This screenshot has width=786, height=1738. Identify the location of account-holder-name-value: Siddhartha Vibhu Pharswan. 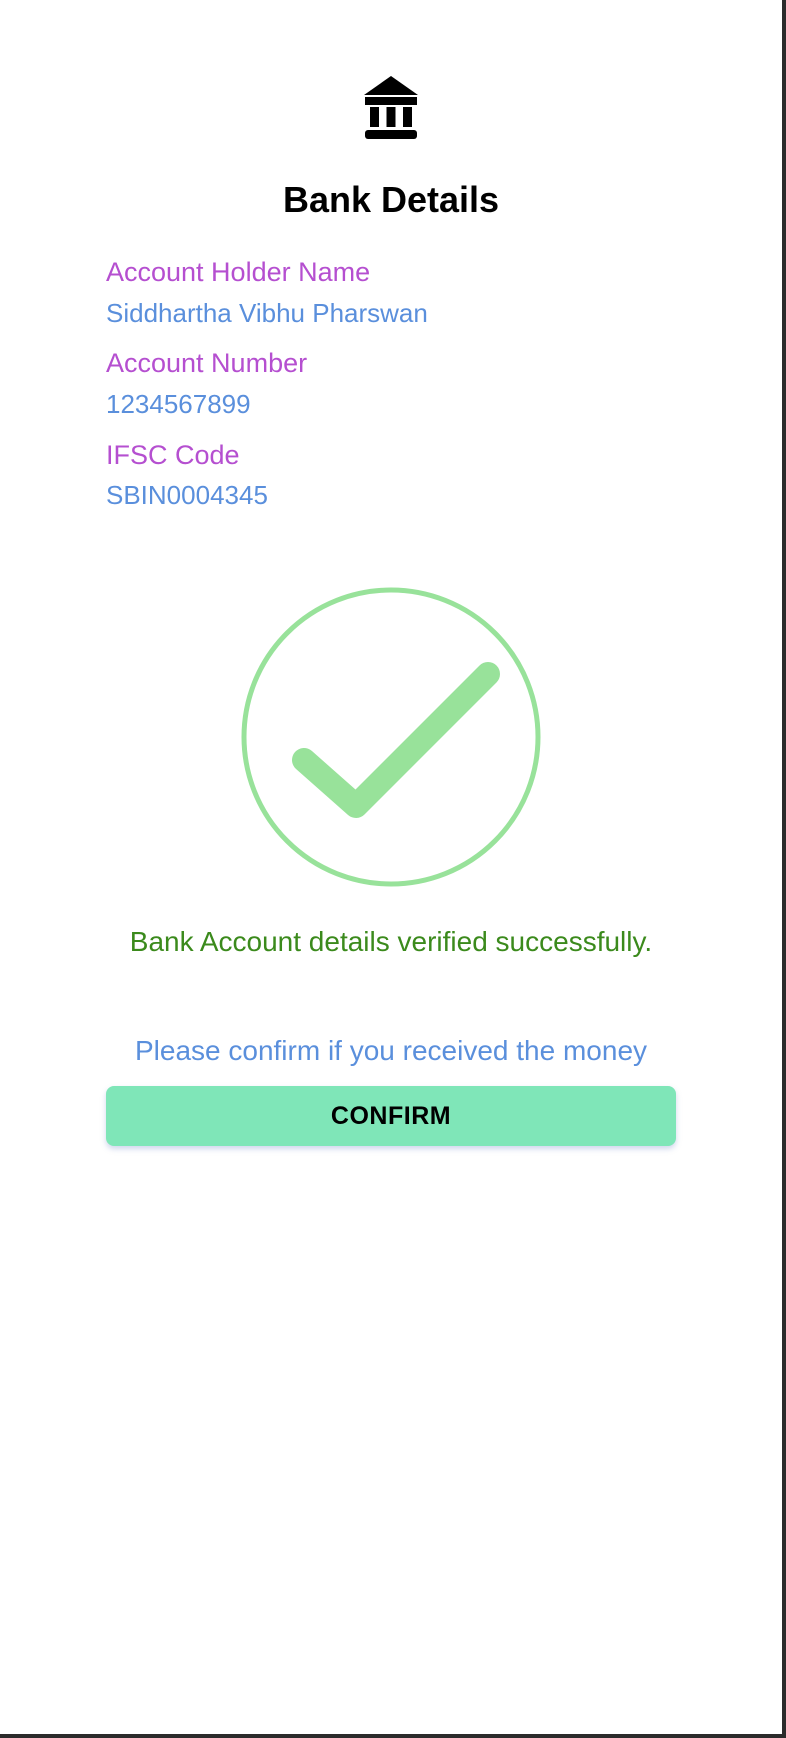
(267, 313).